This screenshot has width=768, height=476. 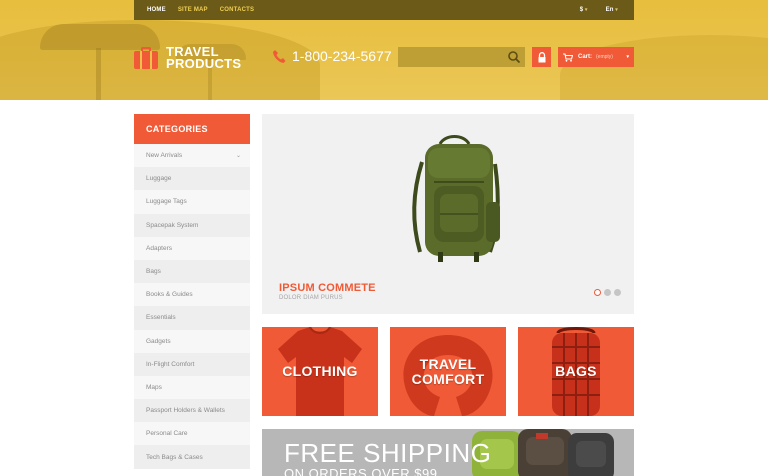 I want to click on site-logo: TRAVEL PRODUCTS, so click(x=188, y=58).